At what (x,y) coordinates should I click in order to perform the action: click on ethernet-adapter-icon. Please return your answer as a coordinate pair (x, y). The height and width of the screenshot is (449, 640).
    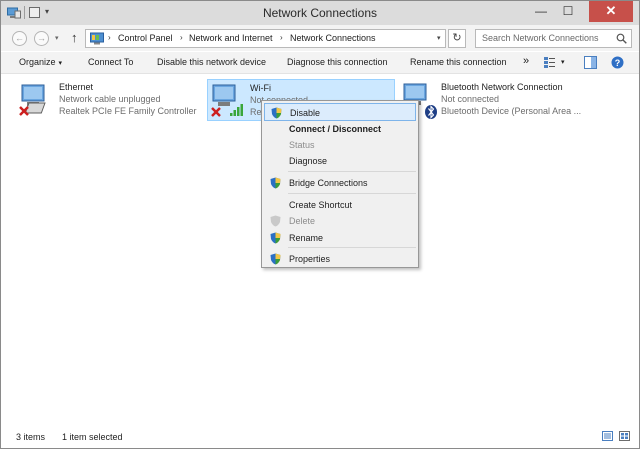
    Looking at the image, I should click on (32, 100).